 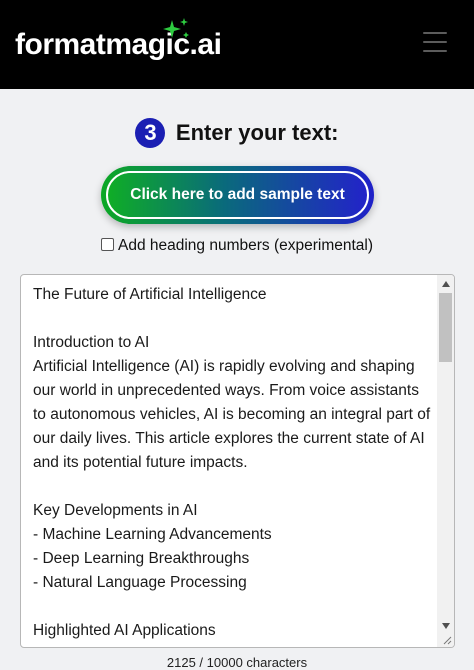 I want to click on resize-handle-icon, so click(x=447, y=640).